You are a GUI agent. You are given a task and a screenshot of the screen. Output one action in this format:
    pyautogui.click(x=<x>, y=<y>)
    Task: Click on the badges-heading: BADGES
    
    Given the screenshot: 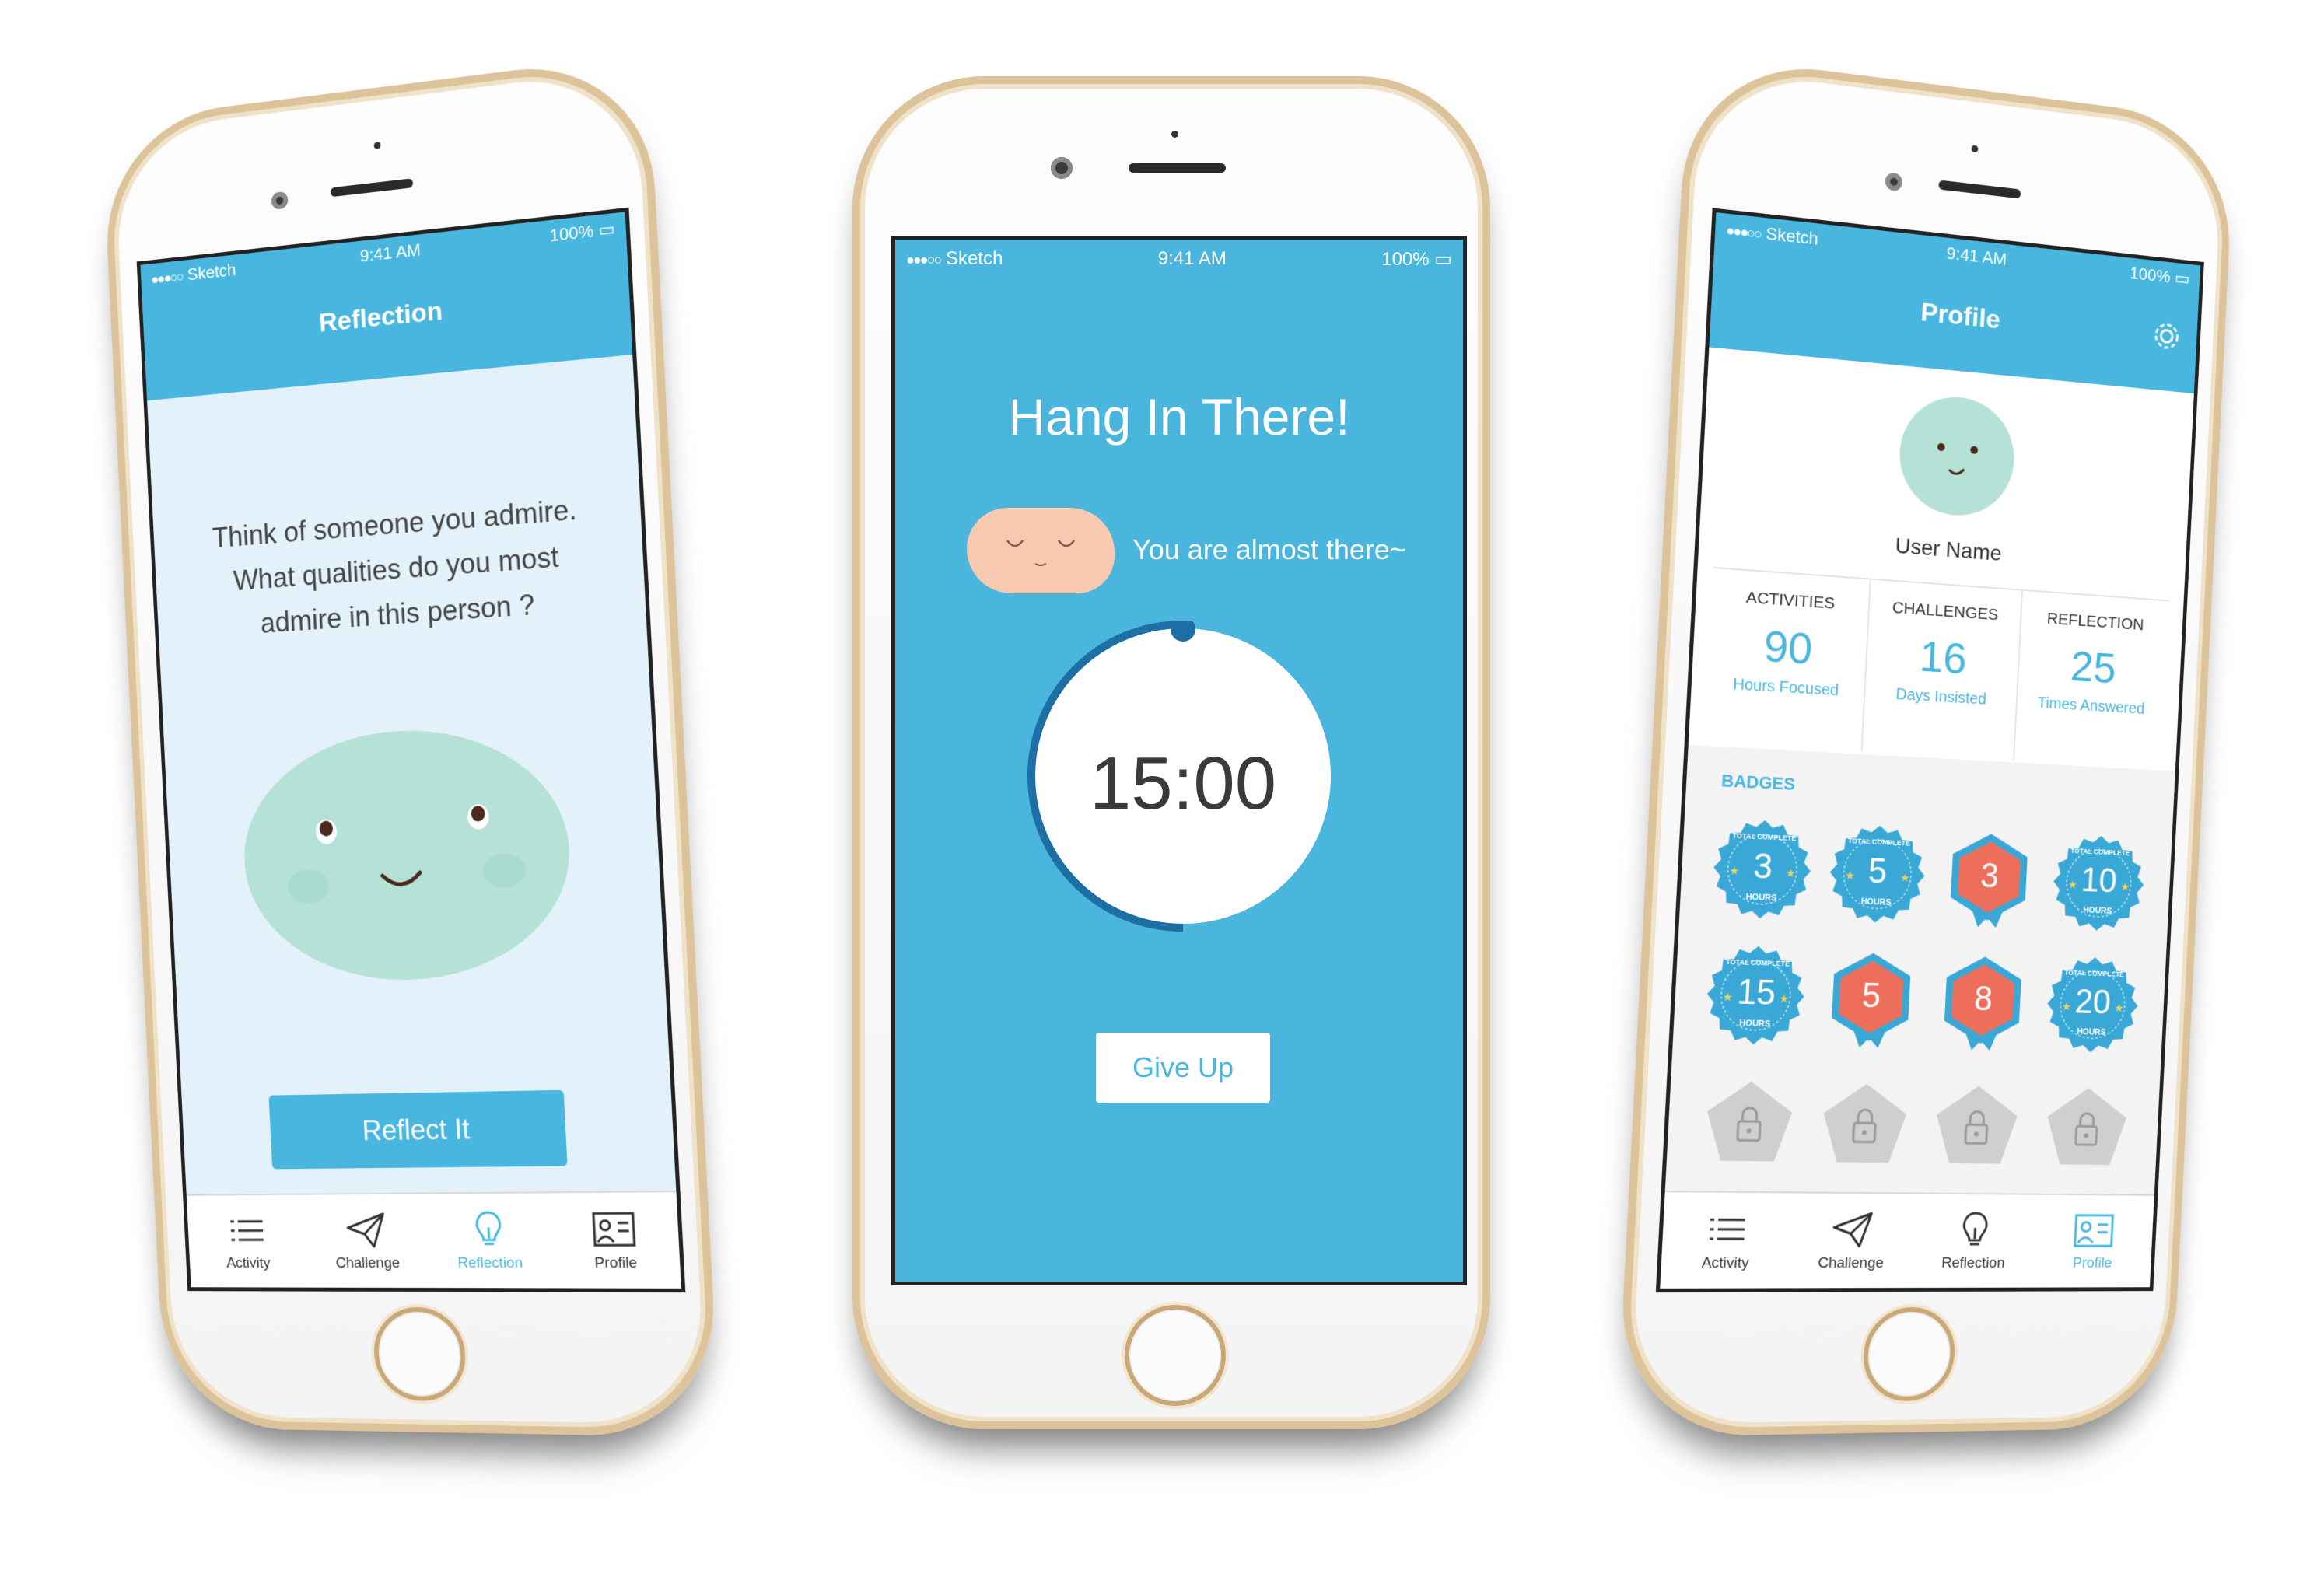 What is the action you would take?
    pyautogui.click(x=1758, y=782)
    